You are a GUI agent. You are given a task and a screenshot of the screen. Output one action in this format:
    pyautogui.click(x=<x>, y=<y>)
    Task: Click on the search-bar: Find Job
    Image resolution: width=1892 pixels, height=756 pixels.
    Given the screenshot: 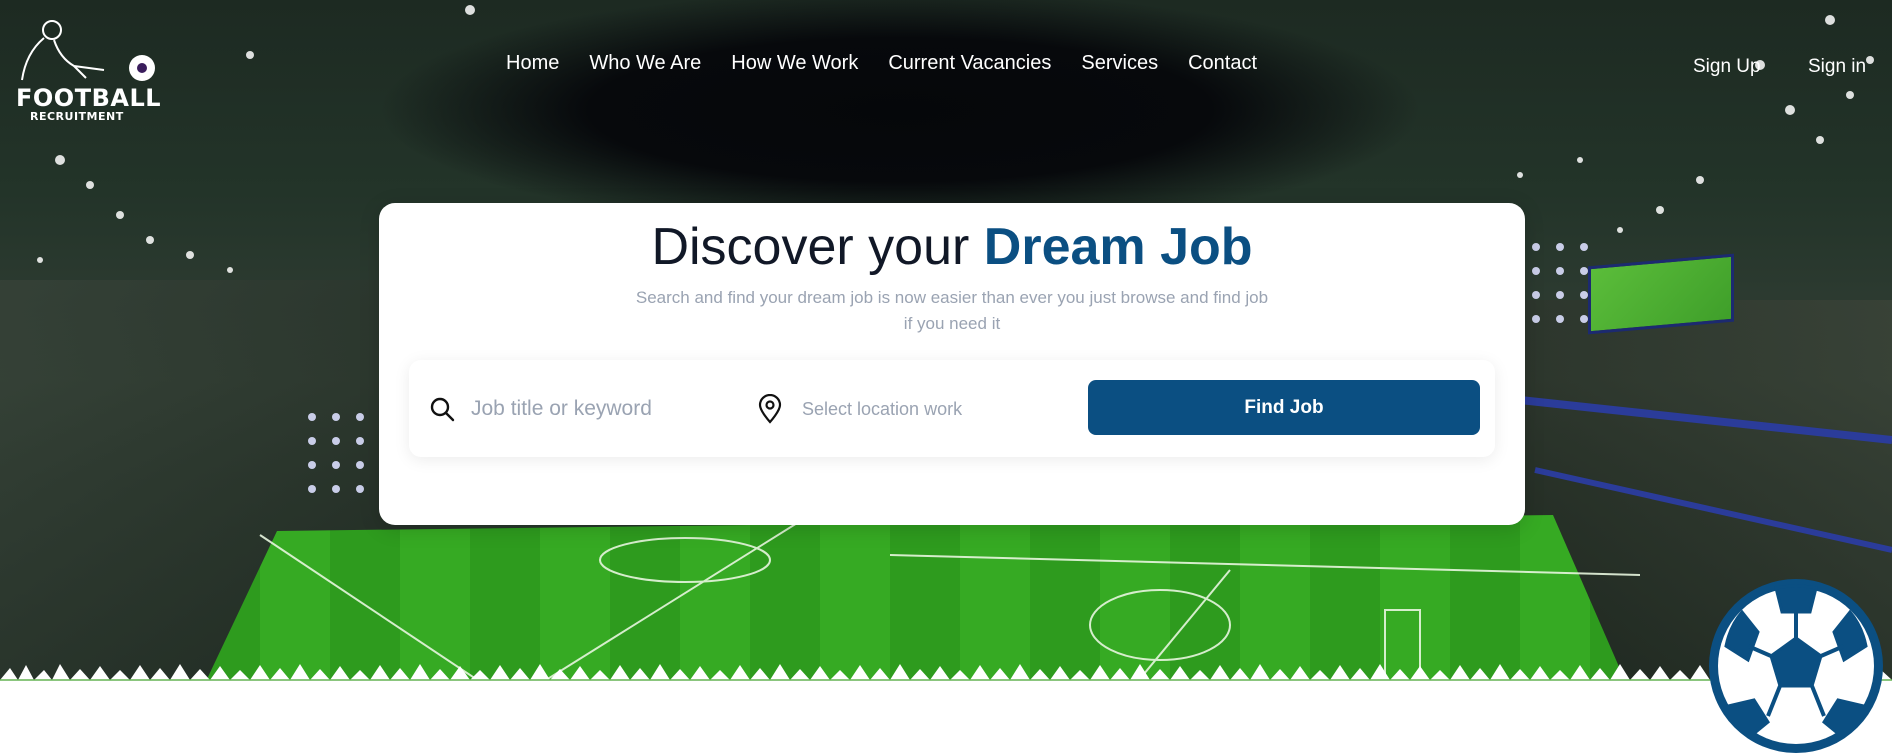 What is the action you would take?
    pyautogui.click(x=952, y=408)
    